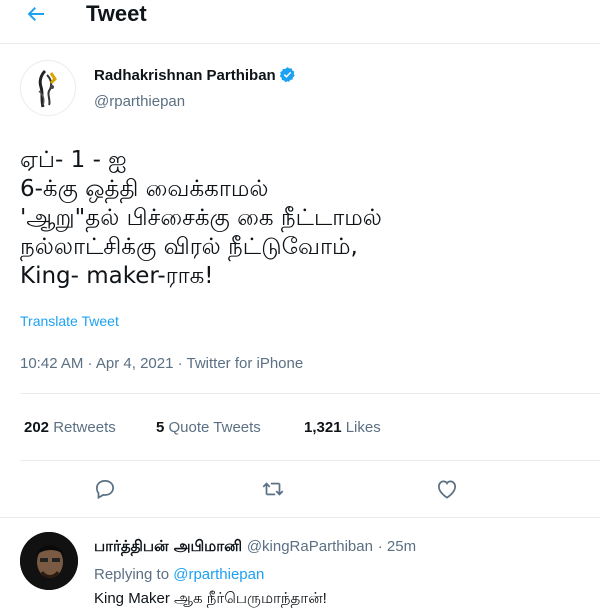 This screenshot has height=609, width=600. I want to click on retweets-stat: 202 Retweets, so click(70, 427).